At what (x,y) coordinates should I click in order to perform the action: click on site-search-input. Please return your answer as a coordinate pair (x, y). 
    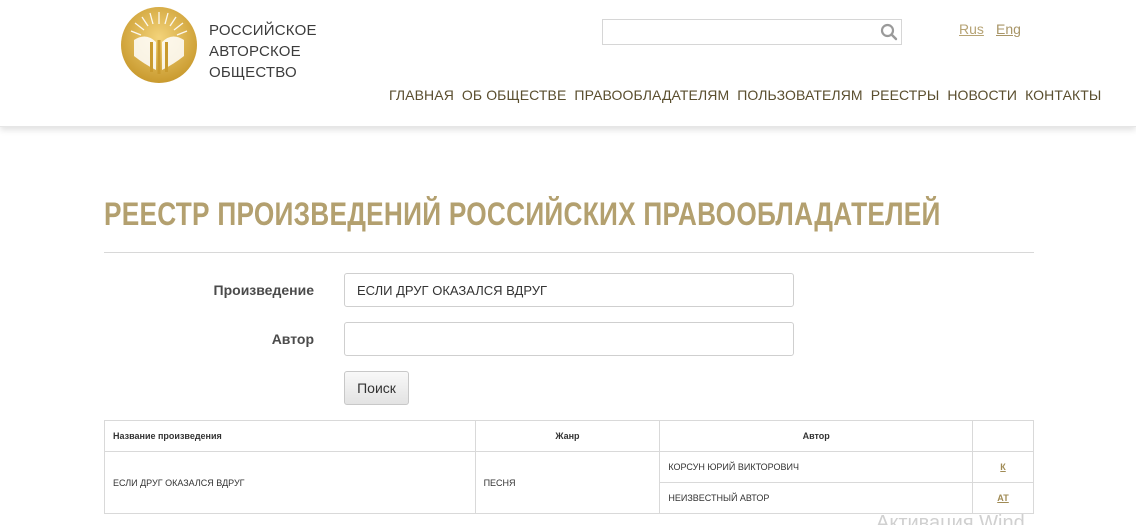
    Looking at the image, I should click on (752, 32).